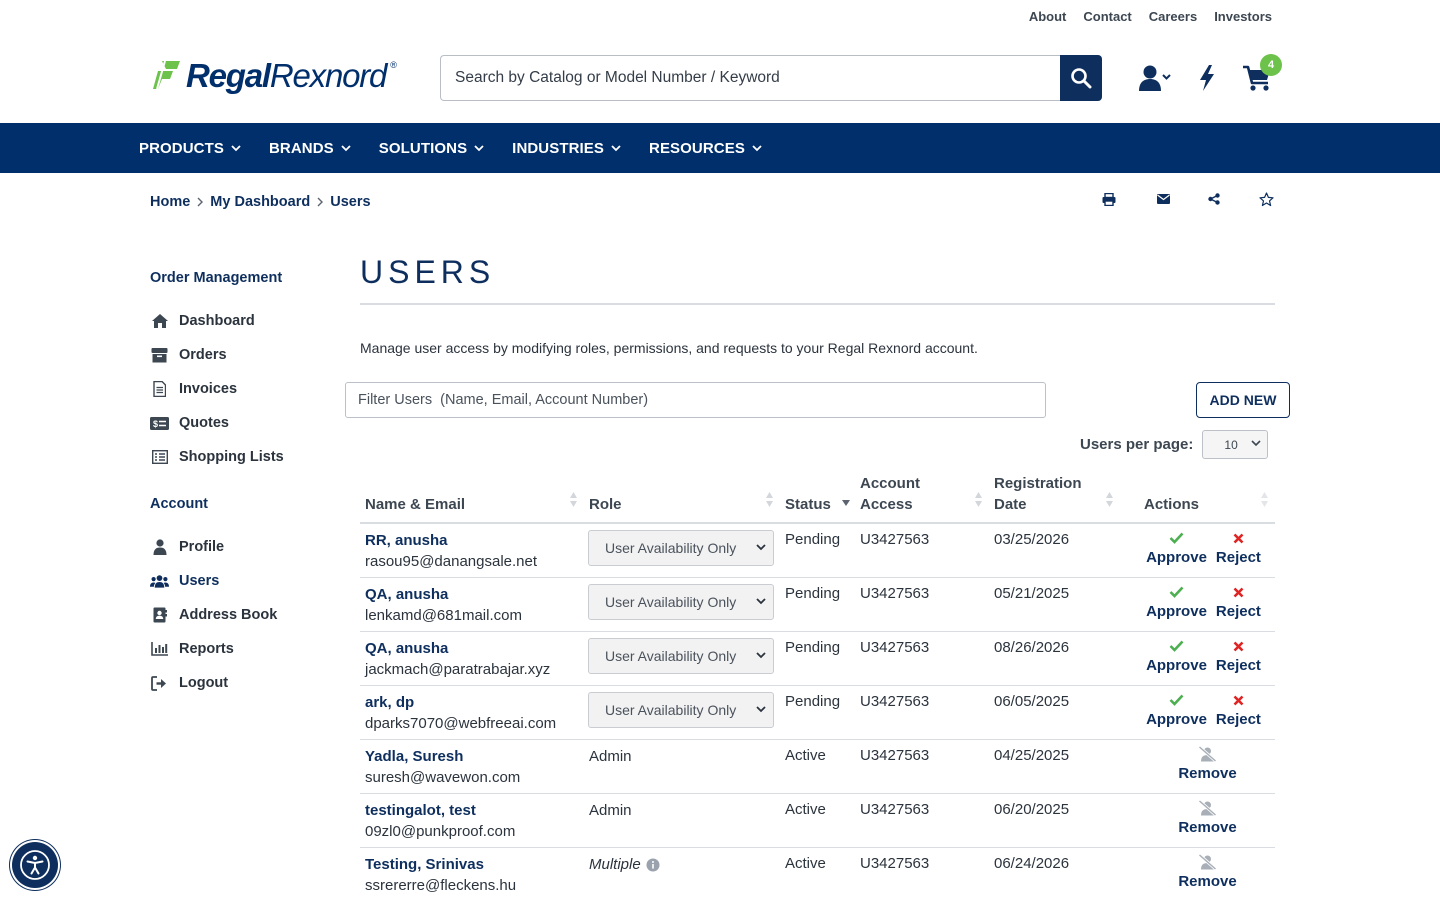 The image size is (1440, 900). Describe the element at coordinates (1109, 199) in the screenshot. I see `print-button` at that location.